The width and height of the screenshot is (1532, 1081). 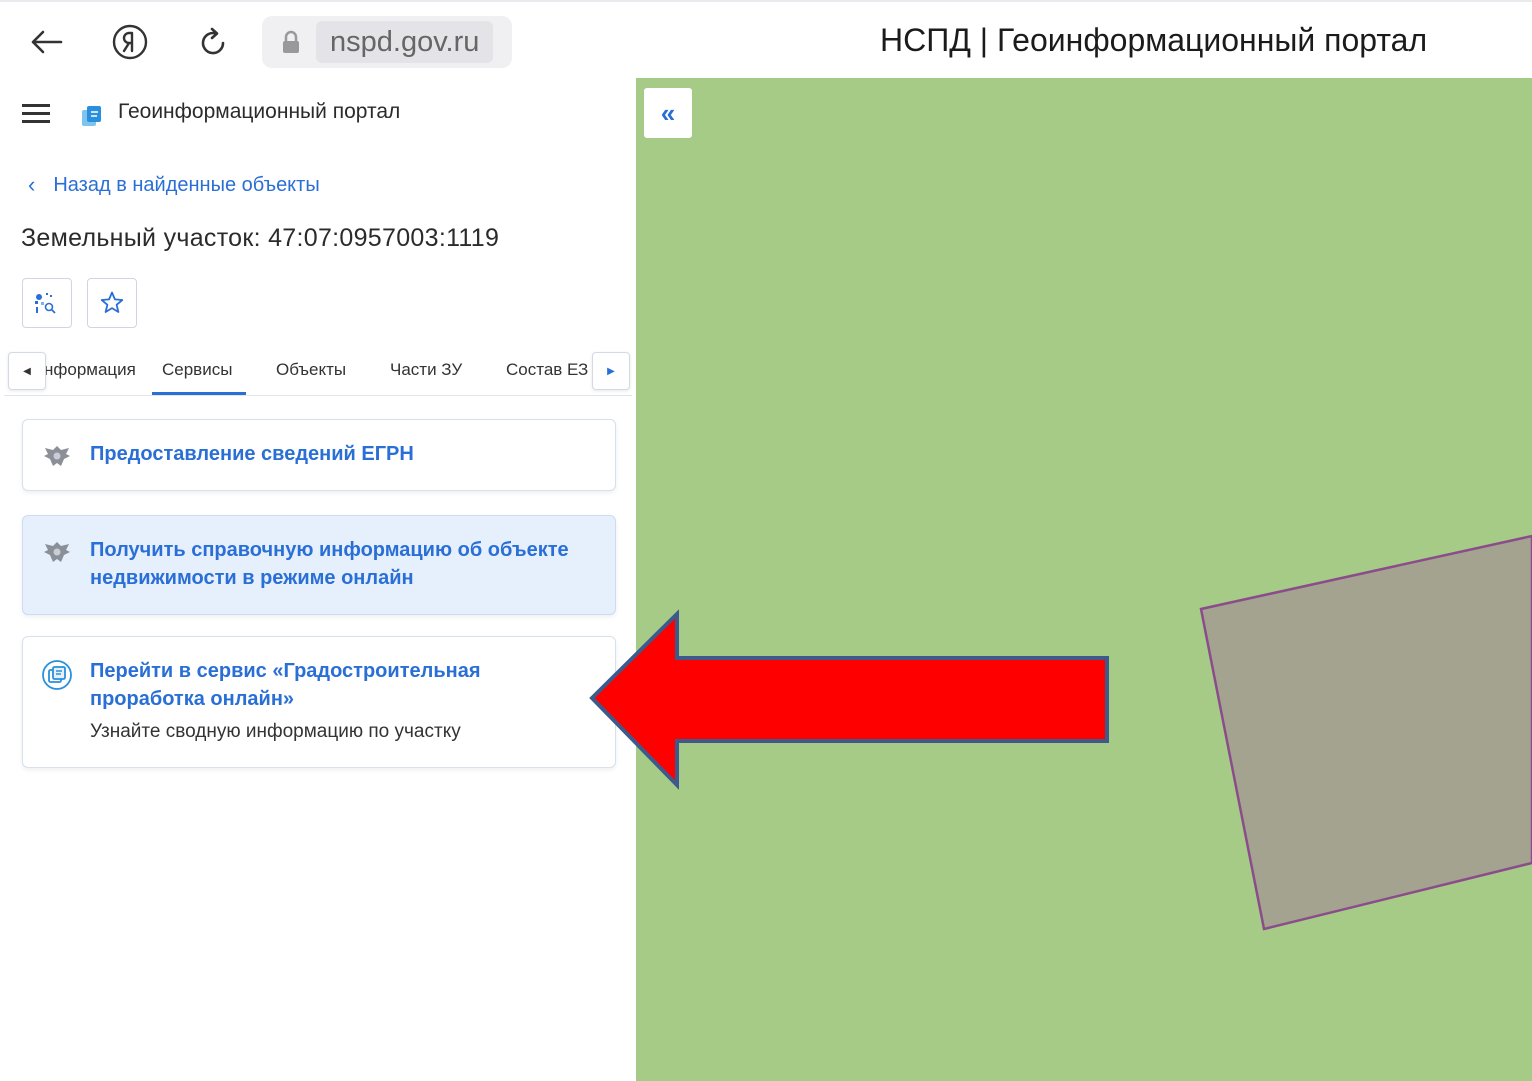 I want to click on menu-icon, so click(x=36, y=115).